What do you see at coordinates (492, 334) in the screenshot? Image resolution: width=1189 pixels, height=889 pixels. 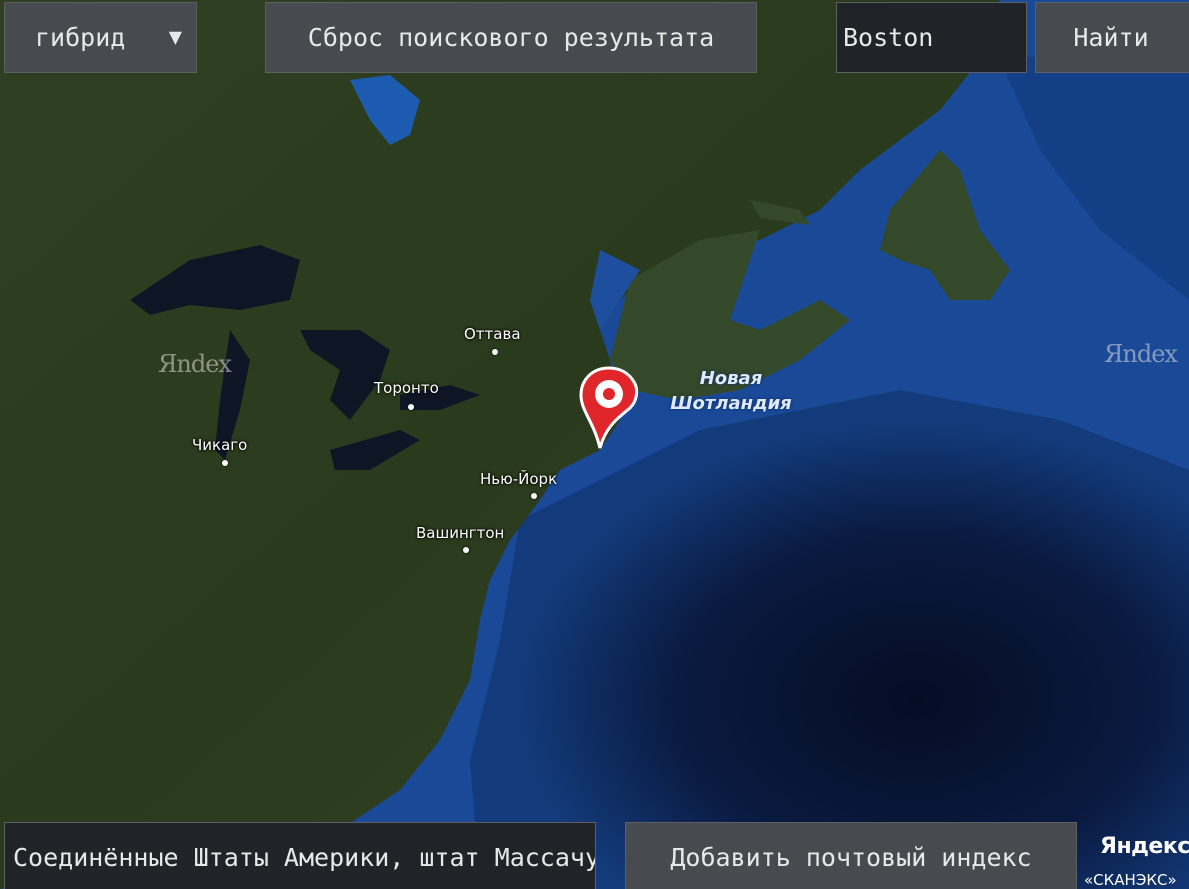 I see `city-label-ottawa: Оттава` at bounding box center [492, 334].